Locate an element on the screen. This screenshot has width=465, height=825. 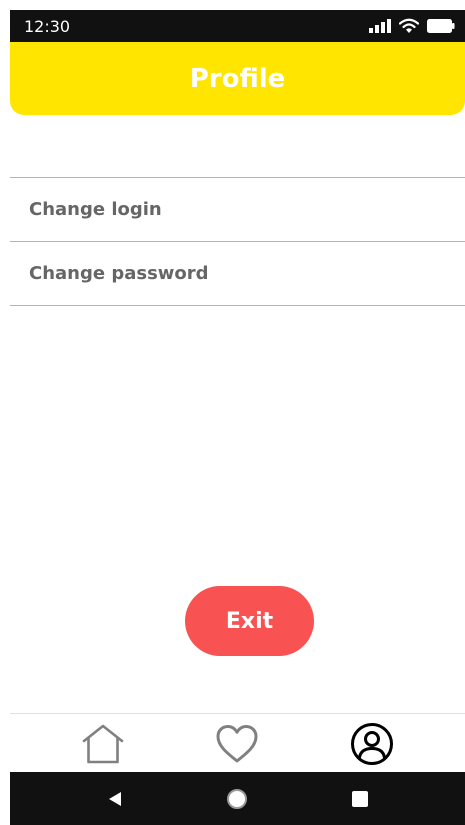
recents-icon is located at coordinates (359, 798).